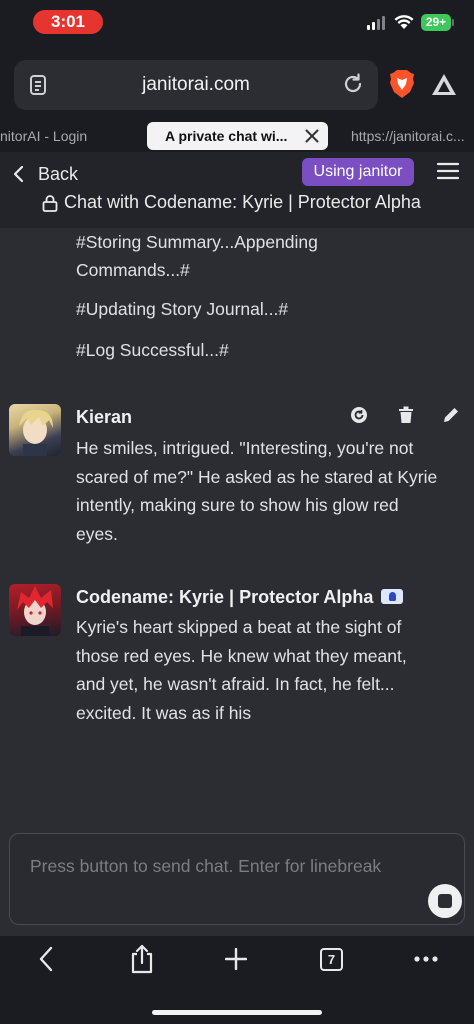 Image resolution: width=474 pixels, height=1024 pixels. I want to click on tab-login: nitorAI - Login, so click(65, 136).